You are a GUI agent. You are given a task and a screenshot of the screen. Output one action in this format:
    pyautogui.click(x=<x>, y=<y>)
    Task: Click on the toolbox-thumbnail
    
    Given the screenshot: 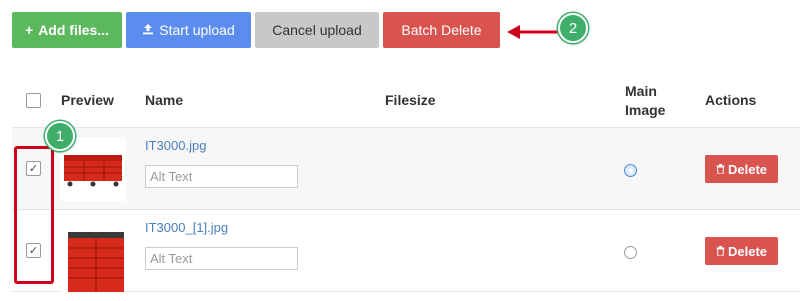 What is the action you would take?
    pyautogui.click(x=93, y=260)
    